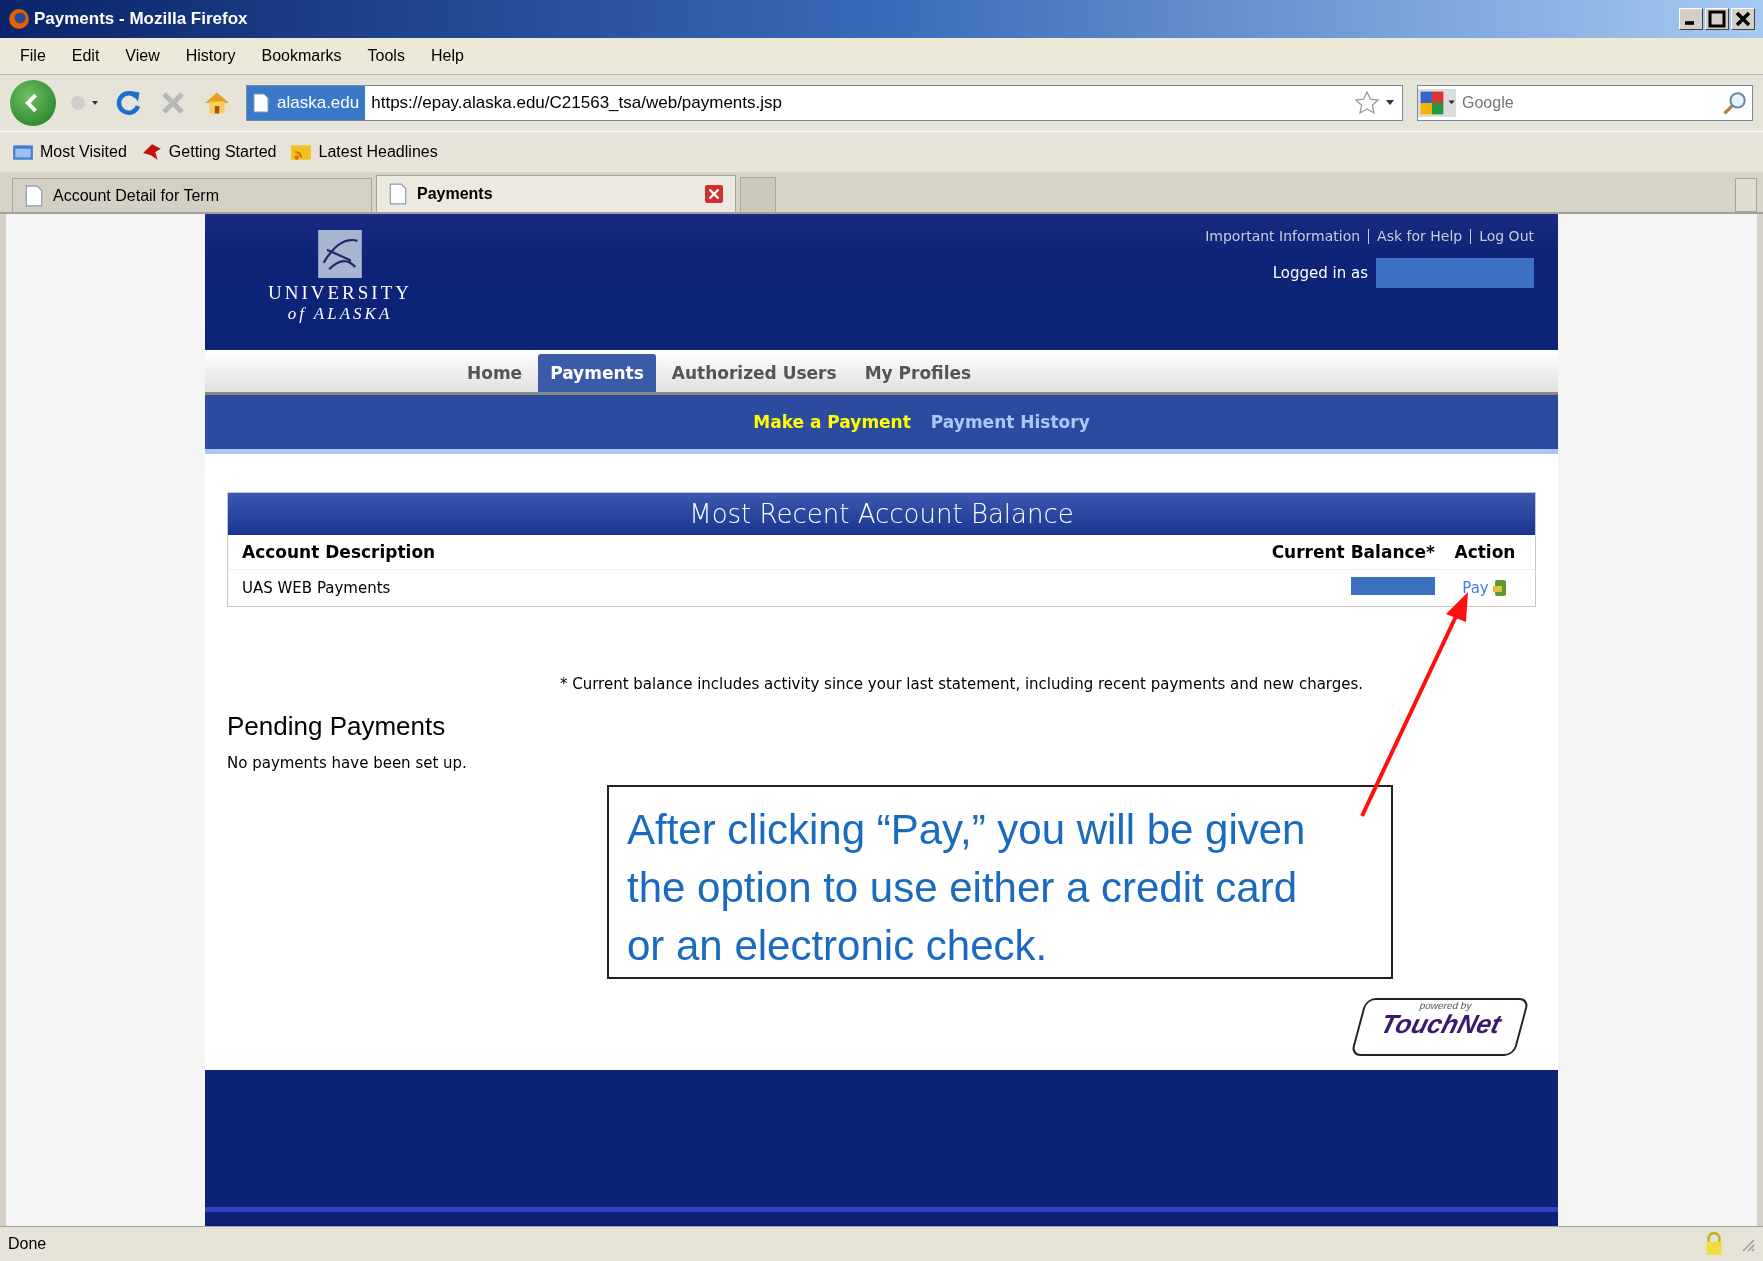 The width and height of the screenshot is (1763, 1261). I want to click on table-cell-text: UAS WEB Payments, so click(316, 588).